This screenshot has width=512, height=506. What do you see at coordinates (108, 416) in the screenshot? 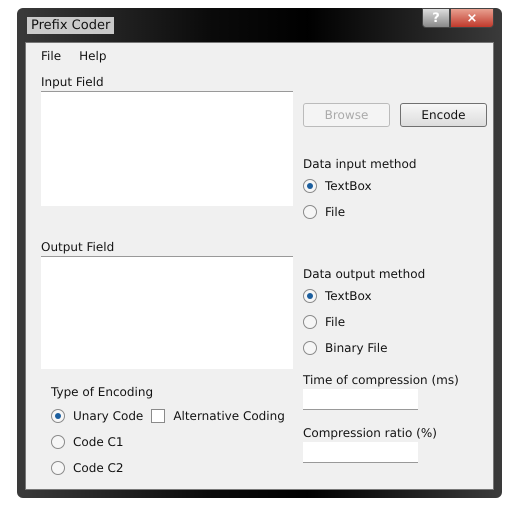
I see `option-label: Unary Code` at bounding box center [108, 416].